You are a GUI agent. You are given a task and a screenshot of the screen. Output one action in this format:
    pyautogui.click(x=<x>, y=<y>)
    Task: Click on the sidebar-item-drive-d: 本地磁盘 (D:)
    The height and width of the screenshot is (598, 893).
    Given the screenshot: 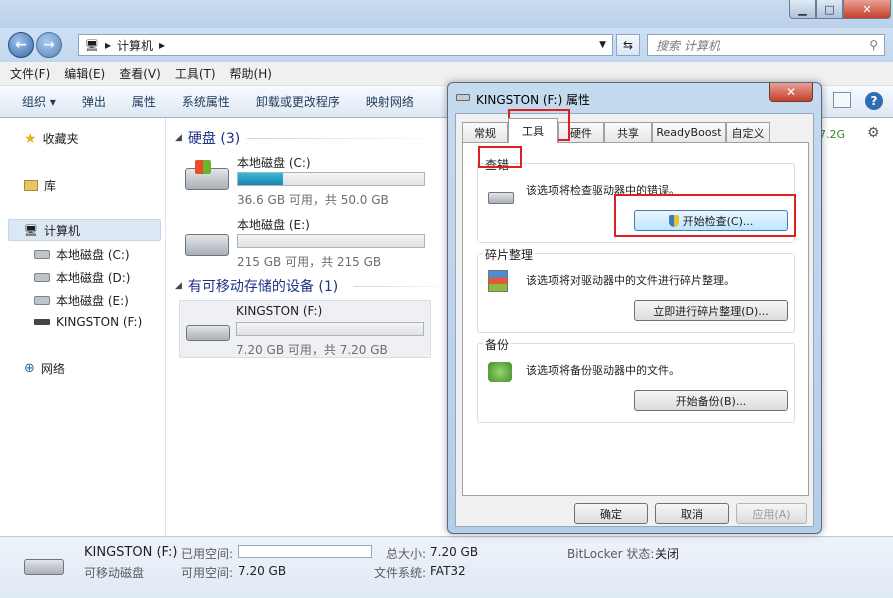 What is the action you would take?
    pyautogui.click(x=82, y=277)
    